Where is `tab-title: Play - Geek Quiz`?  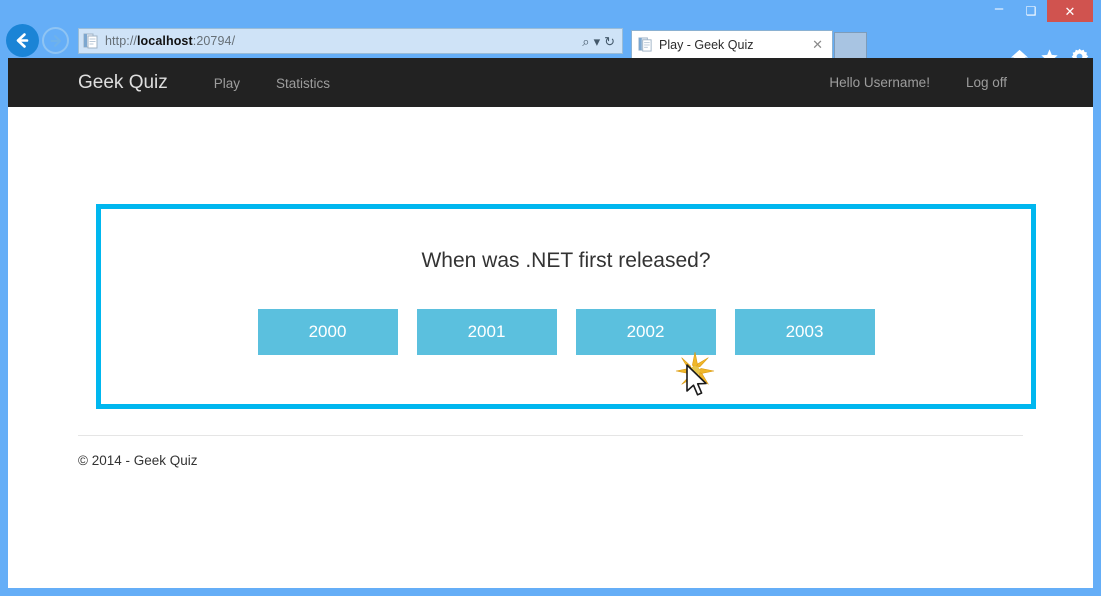
tab-title: Play - Geek Quiz is located at coordinates (706, 44).